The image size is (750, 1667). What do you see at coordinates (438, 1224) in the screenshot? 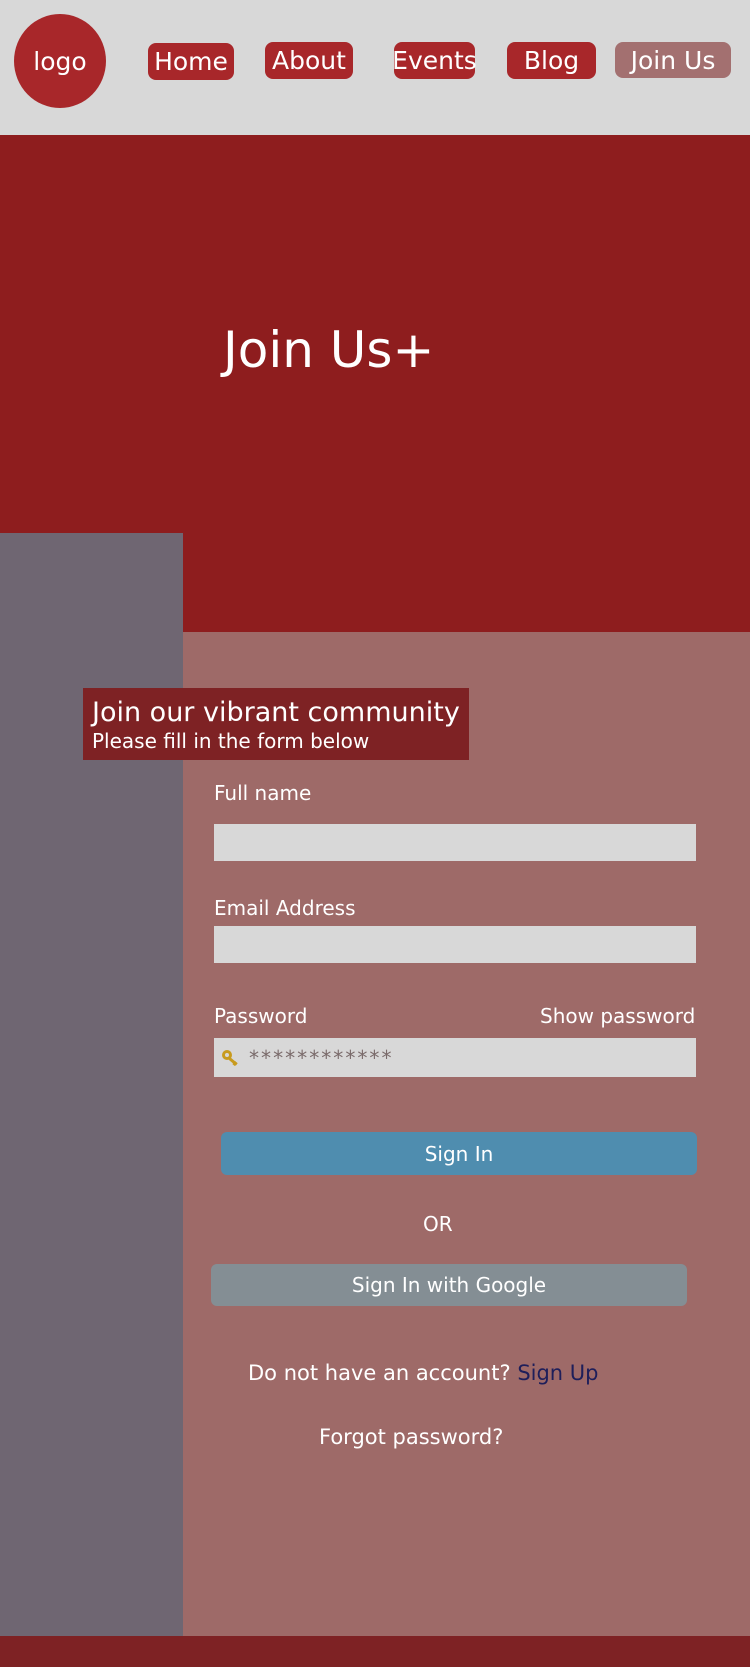
I see `or-divider: OR` at bounding box center [438, 1224].